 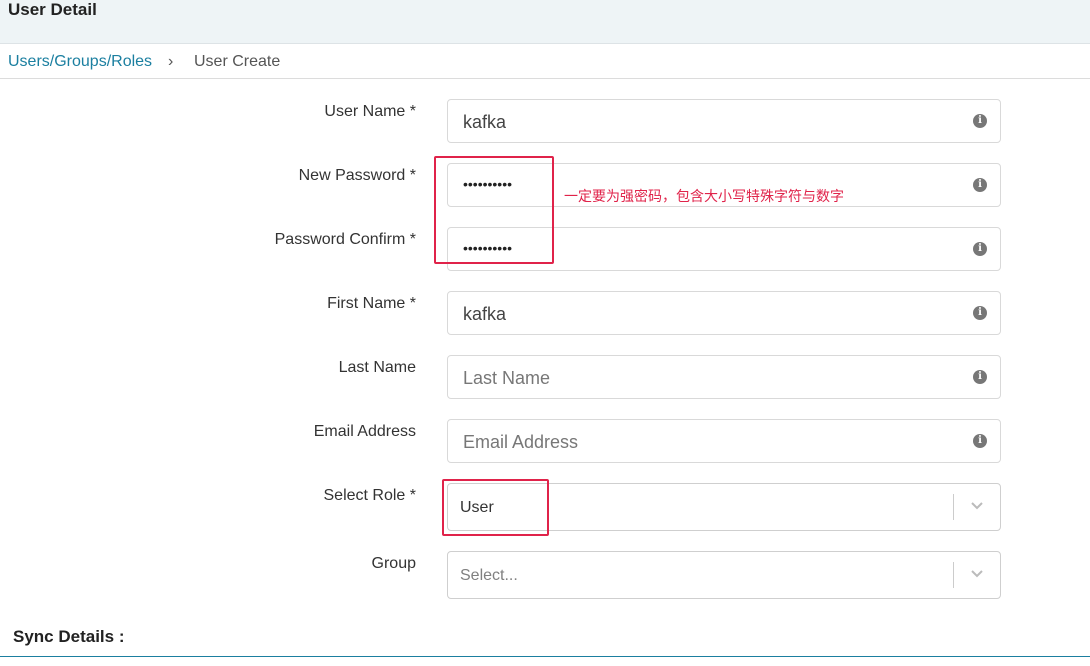 I want to click on password-confirm-label: Password Confirm *, so click(x=345, y=239).